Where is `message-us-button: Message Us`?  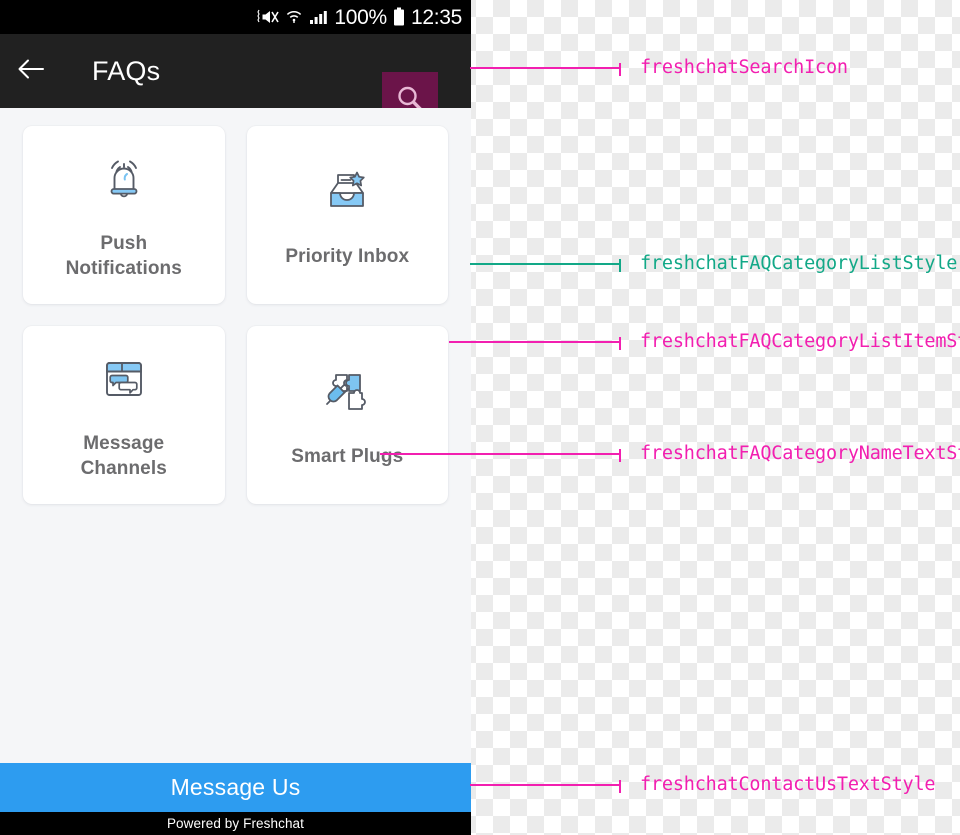 message-us-button: Message Us is located at coordinates (235, 787).